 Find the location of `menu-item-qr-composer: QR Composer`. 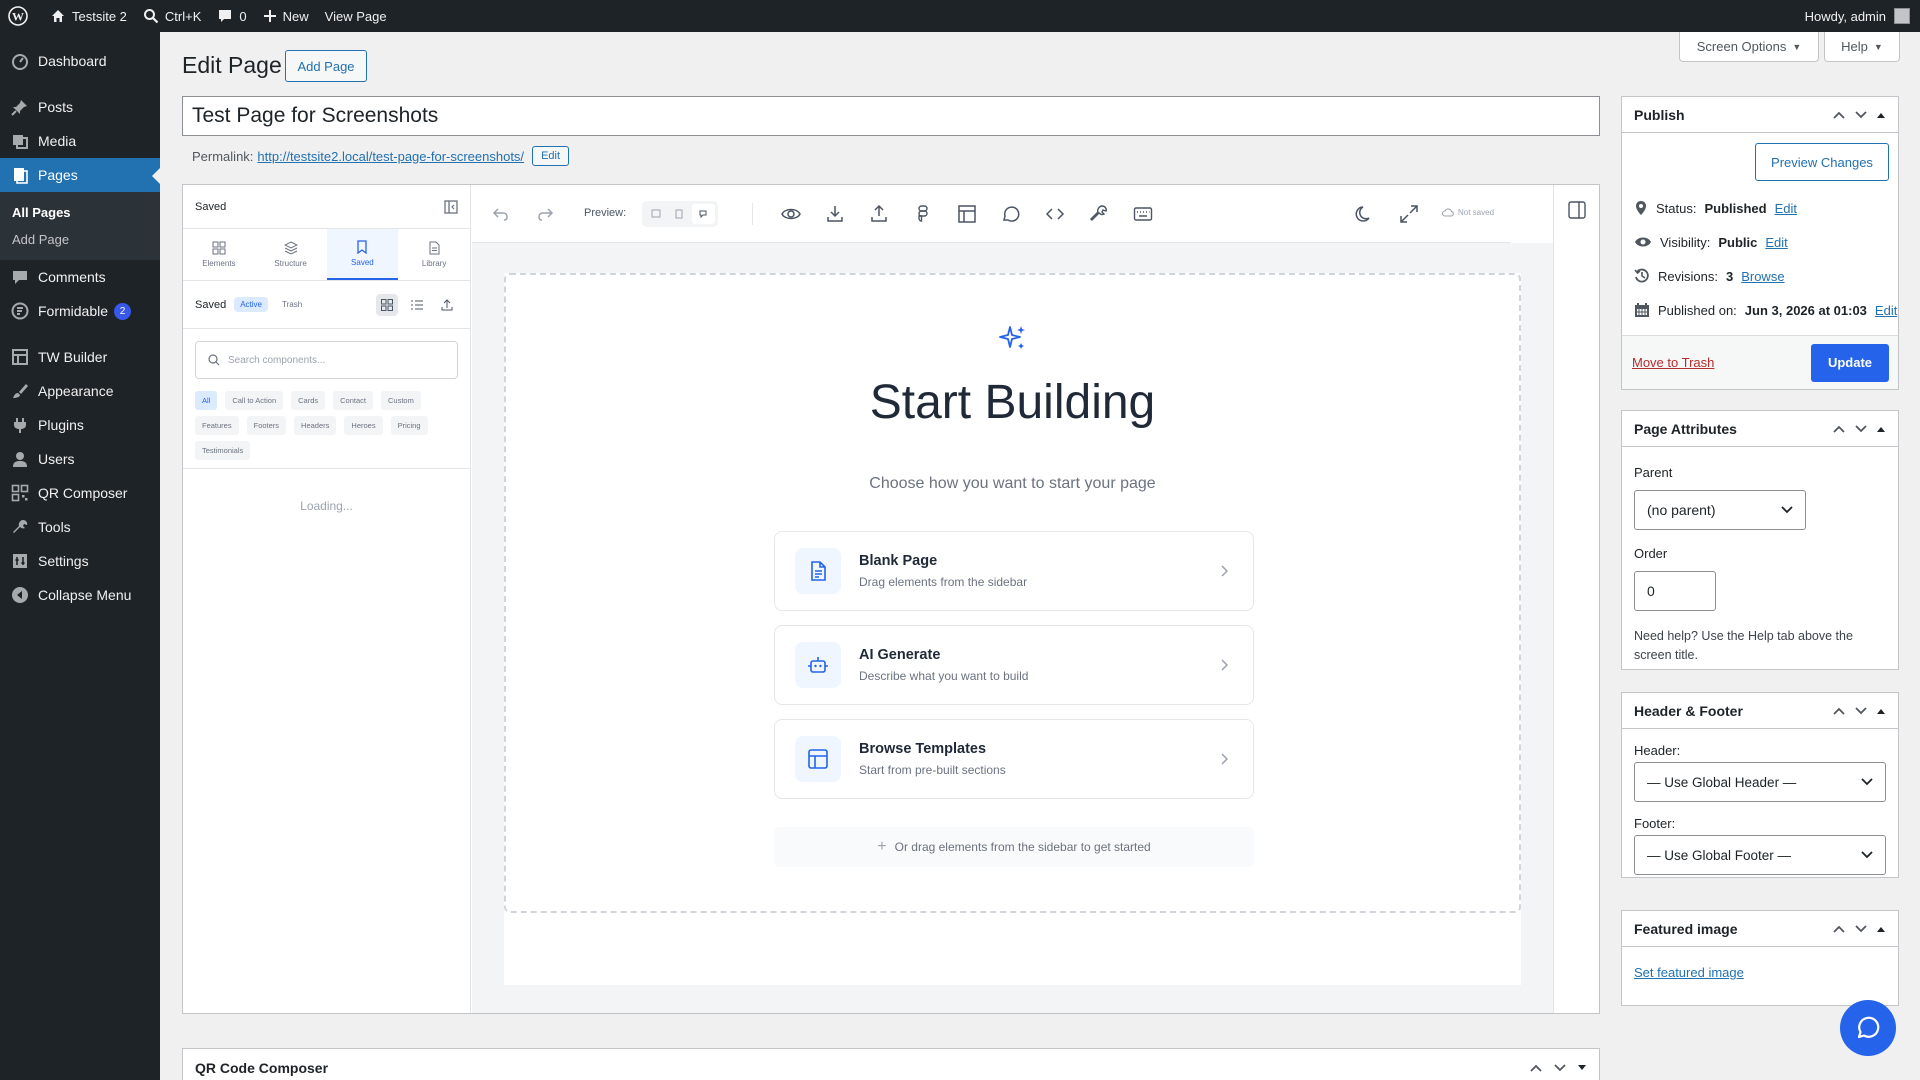

menu-item-qr-composer: QR Composer is located at coordinates (80, 493).